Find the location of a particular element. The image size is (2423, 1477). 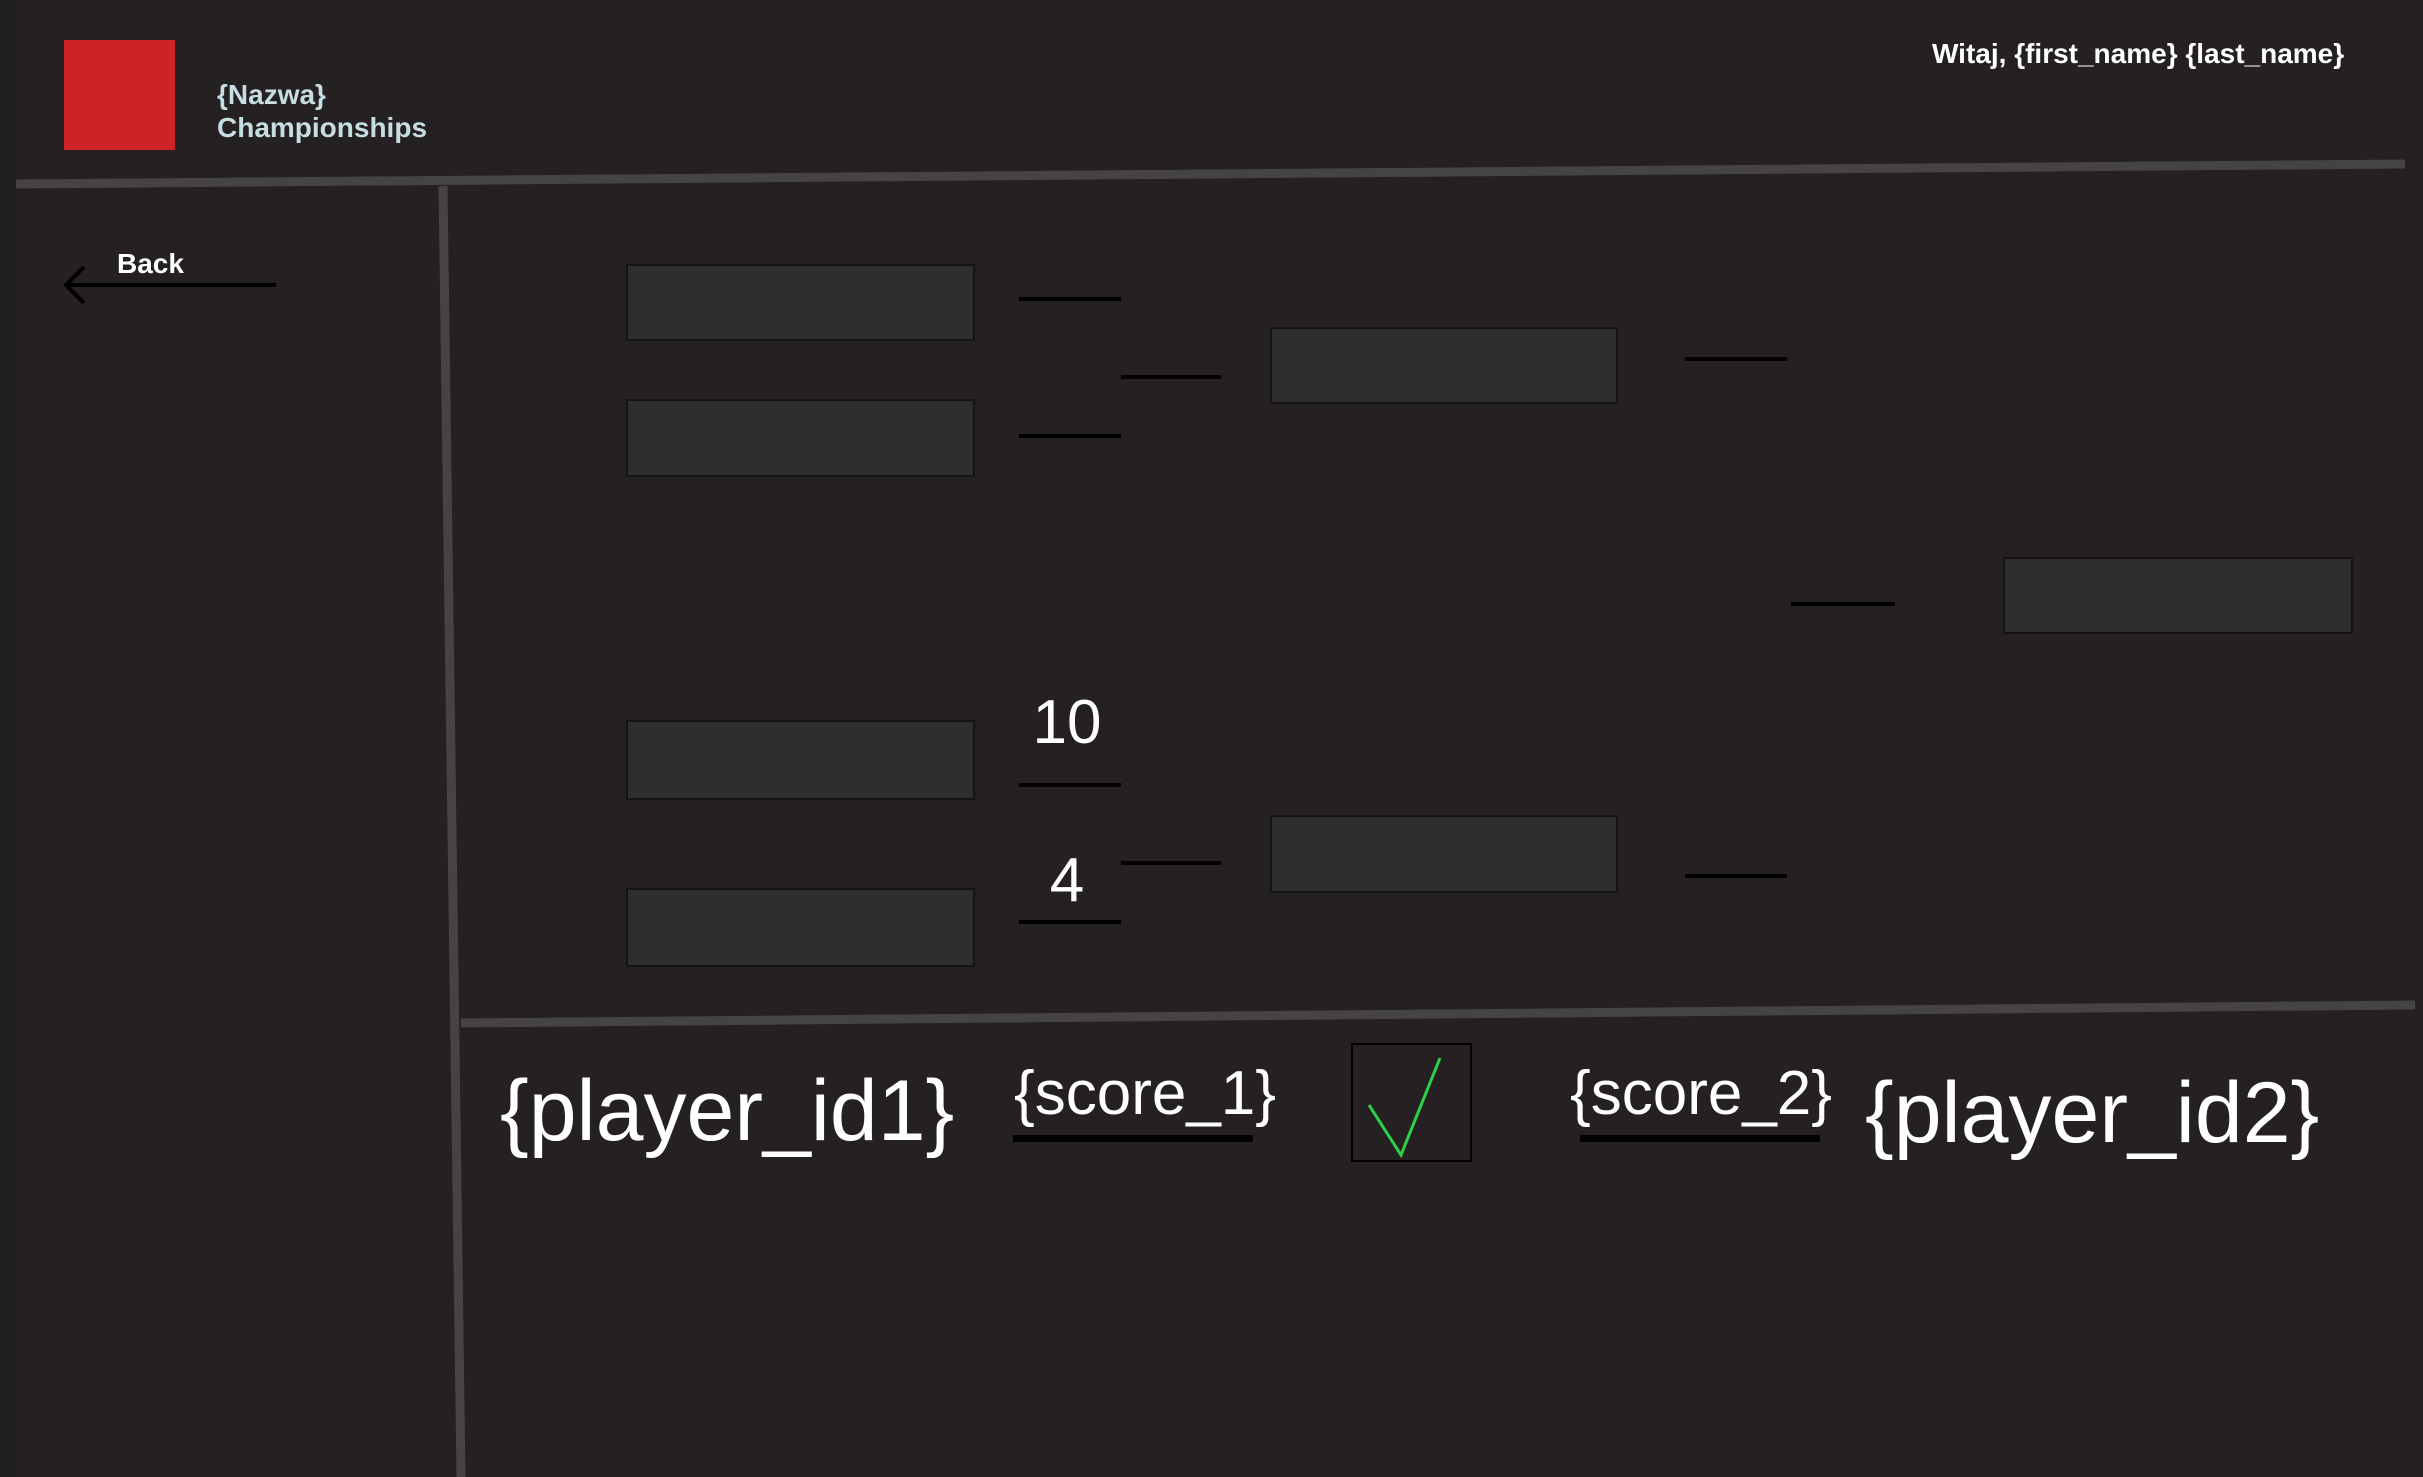

sidebar-divider is located at coordinates (452, 831).